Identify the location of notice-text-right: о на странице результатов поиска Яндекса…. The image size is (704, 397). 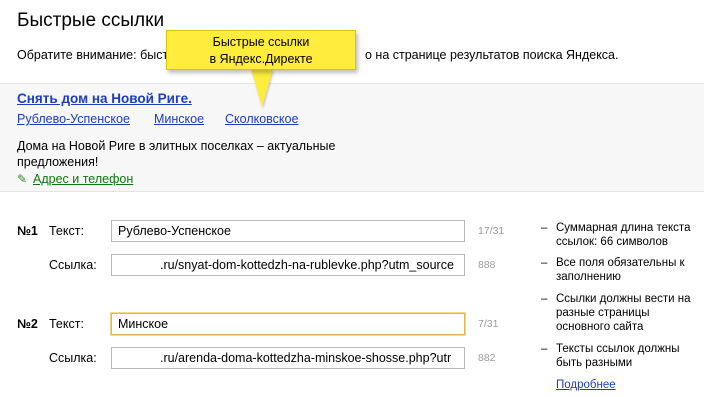
(492, 55).